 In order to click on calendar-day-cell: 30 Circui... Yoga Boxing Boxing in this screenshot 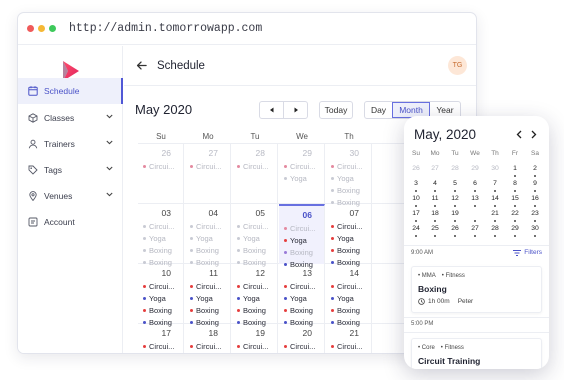, I will do `click(349, 175)`.